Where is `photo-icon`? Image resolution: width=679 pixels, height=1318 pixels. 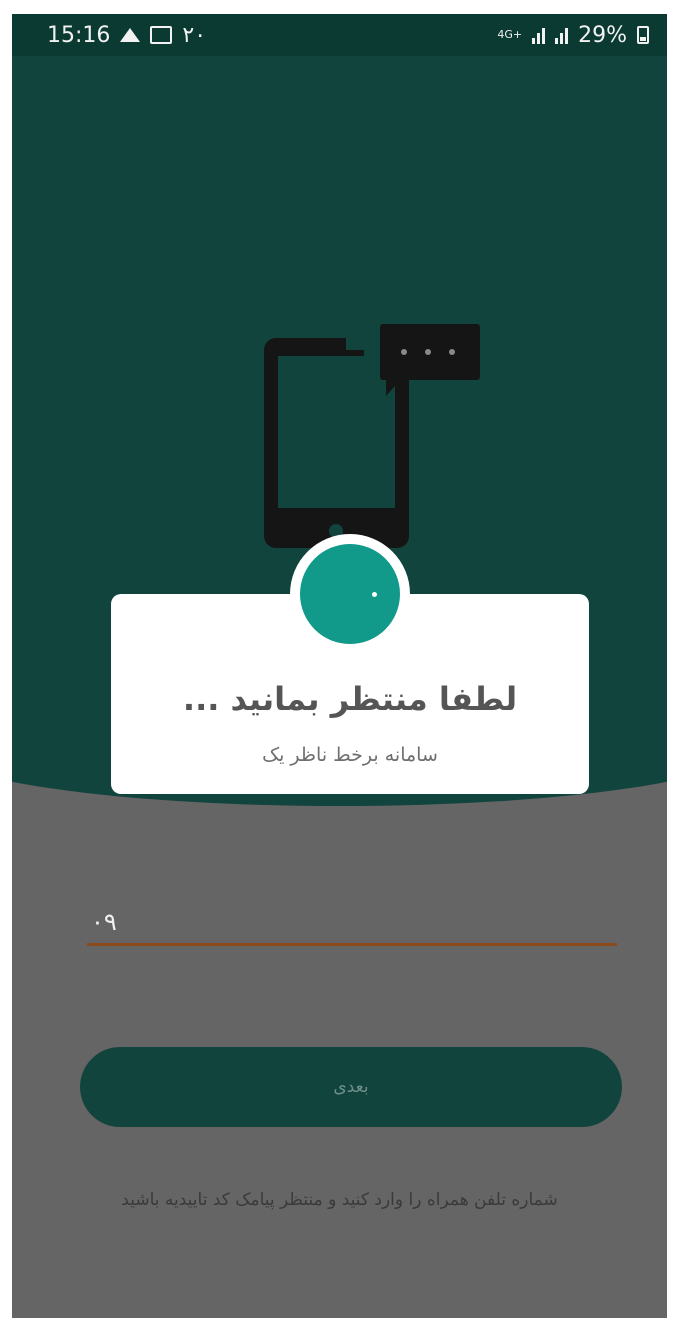 photo-icon is located at coordinates (161, 35).